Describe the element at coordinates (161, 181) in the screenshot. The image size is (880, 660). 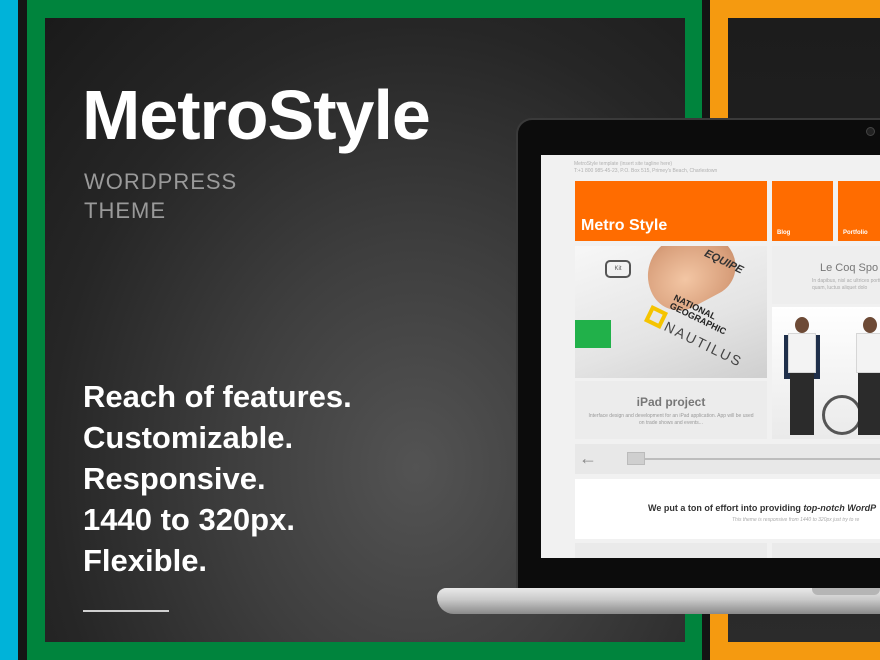
I see `subtitle-line: WORDPRESS` at that location.